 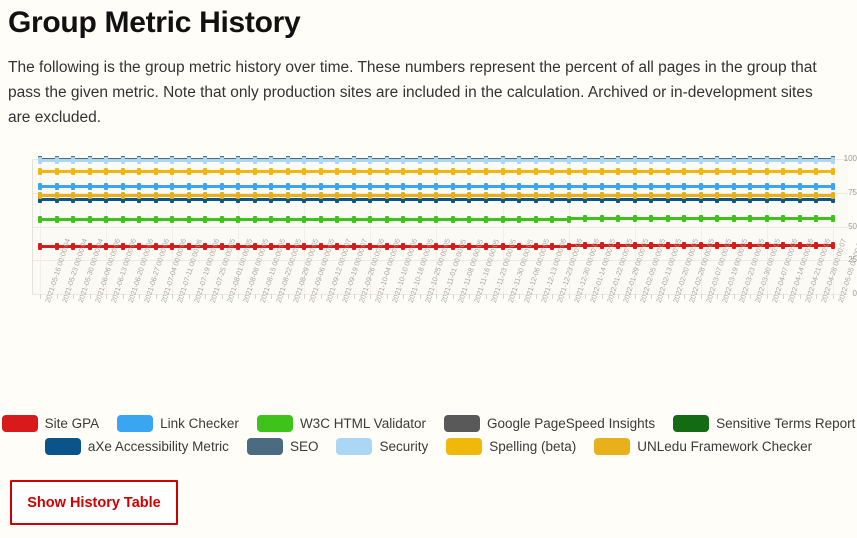 I want to click on legend-item: Spelling (beta), so click(x=511, y=446).